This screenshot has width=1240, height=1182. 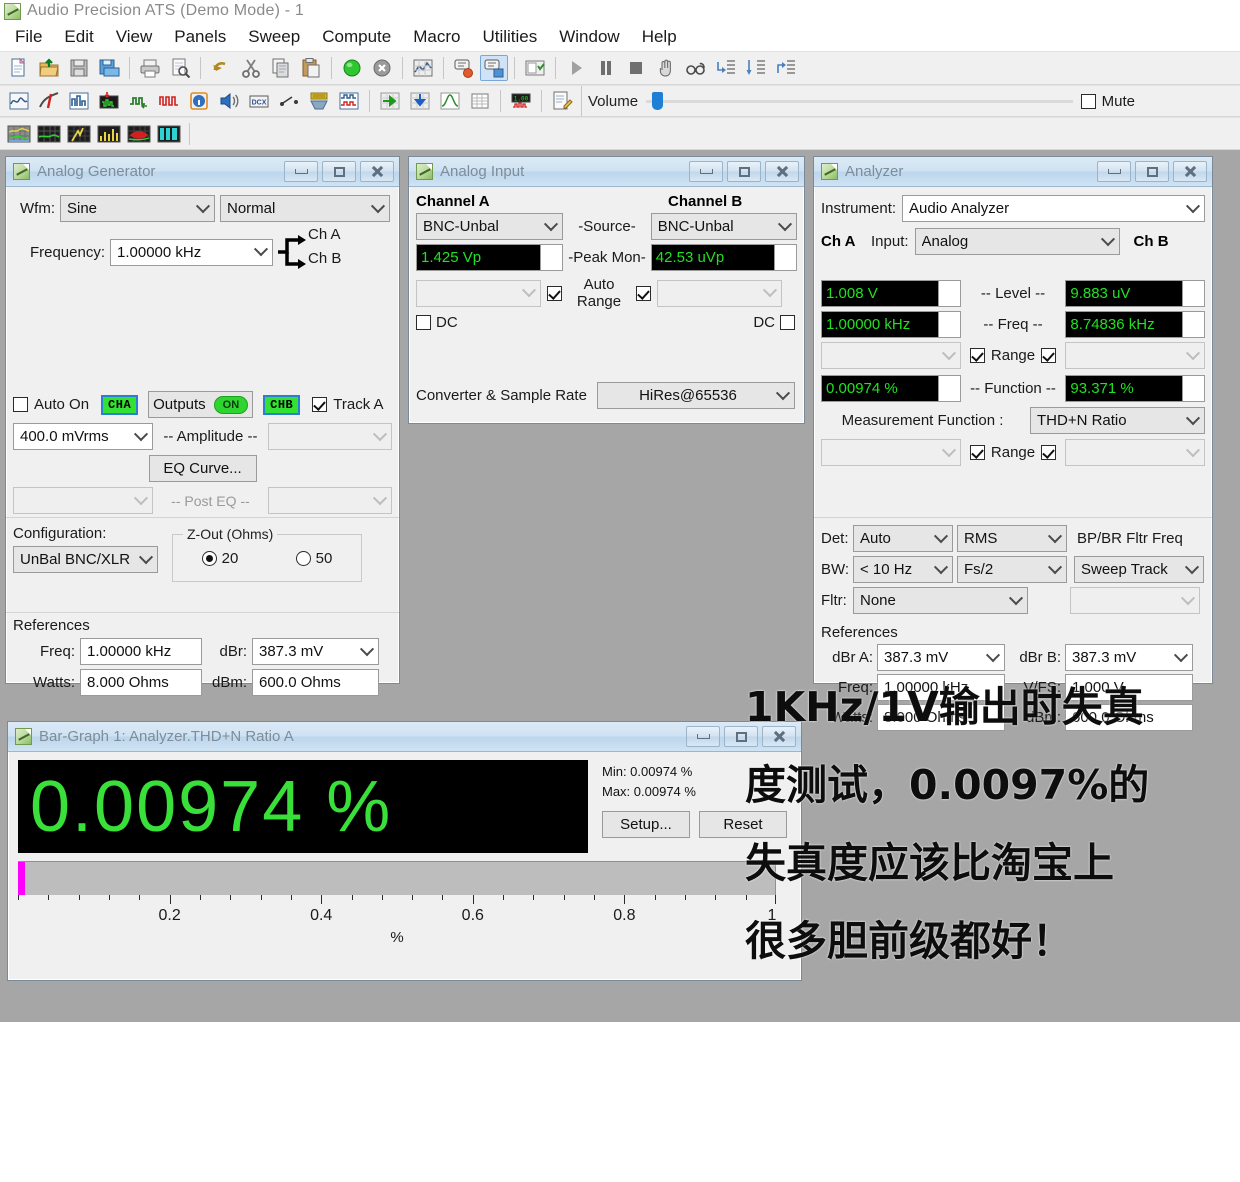 What do you see at coordinates (356, 37) in the screenshot?
I see `menu-compute: Compute` at bounding box center [356, 37].